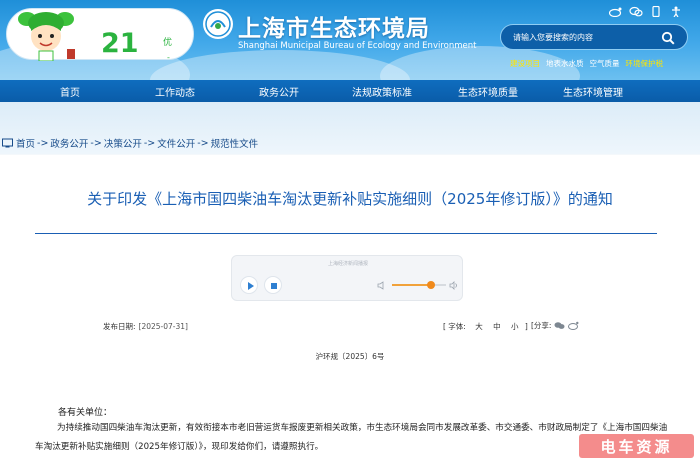  I want to click on quick-link-air-quality: 空气质量, so click(605, 63).